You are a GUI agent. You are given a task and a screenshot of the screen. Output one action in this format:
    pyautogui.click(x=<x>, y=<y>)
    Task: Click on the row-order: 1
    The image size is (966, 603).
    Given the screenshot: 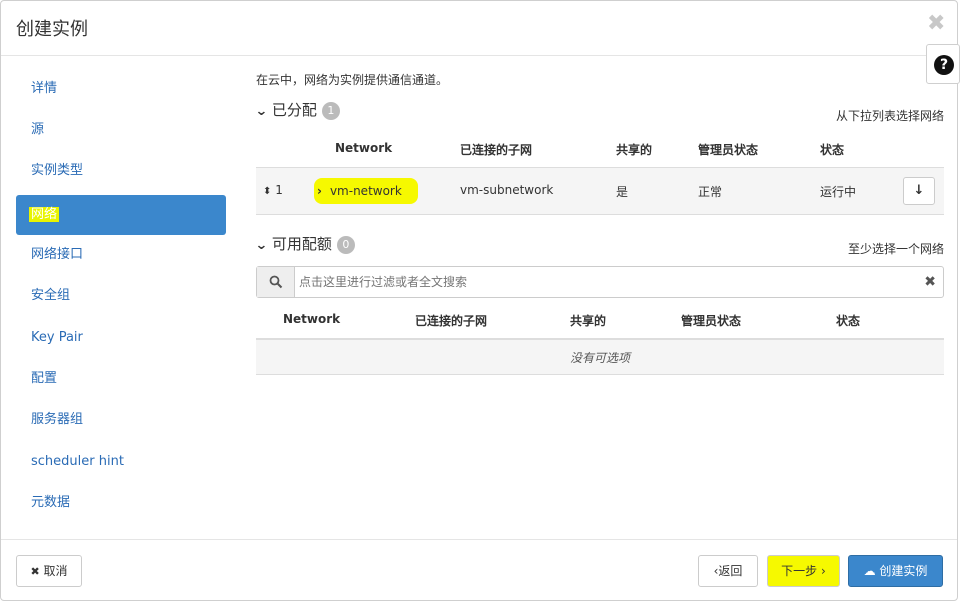 What is the action you would take?
    pyautogui.click(x=279, y=190)
    